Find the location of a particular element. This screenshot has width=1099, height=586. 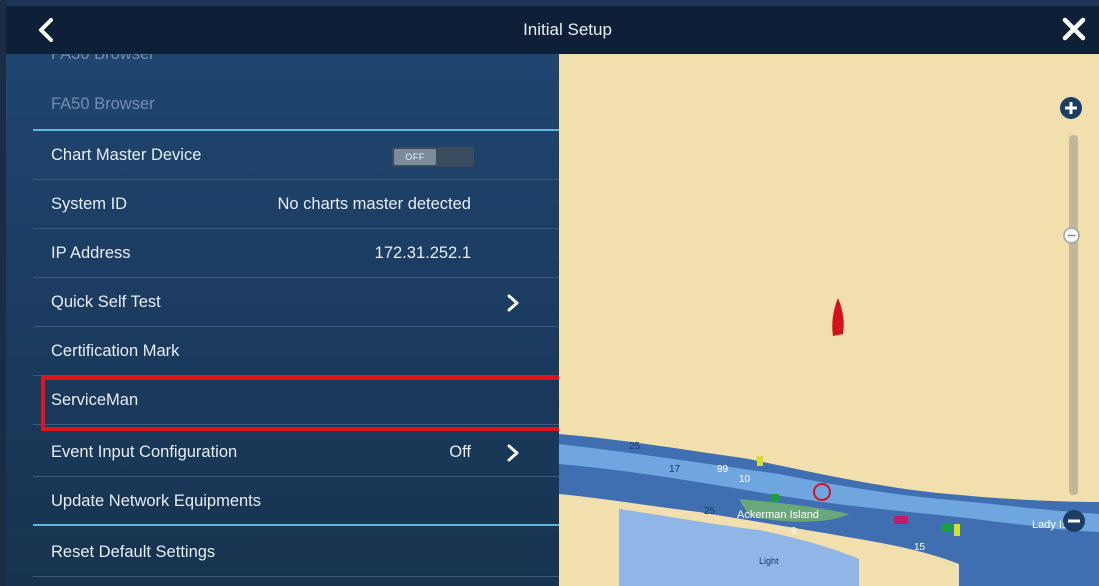

list-item-fa30-browser: FA30 Browser is located at coordinates (282, 66).